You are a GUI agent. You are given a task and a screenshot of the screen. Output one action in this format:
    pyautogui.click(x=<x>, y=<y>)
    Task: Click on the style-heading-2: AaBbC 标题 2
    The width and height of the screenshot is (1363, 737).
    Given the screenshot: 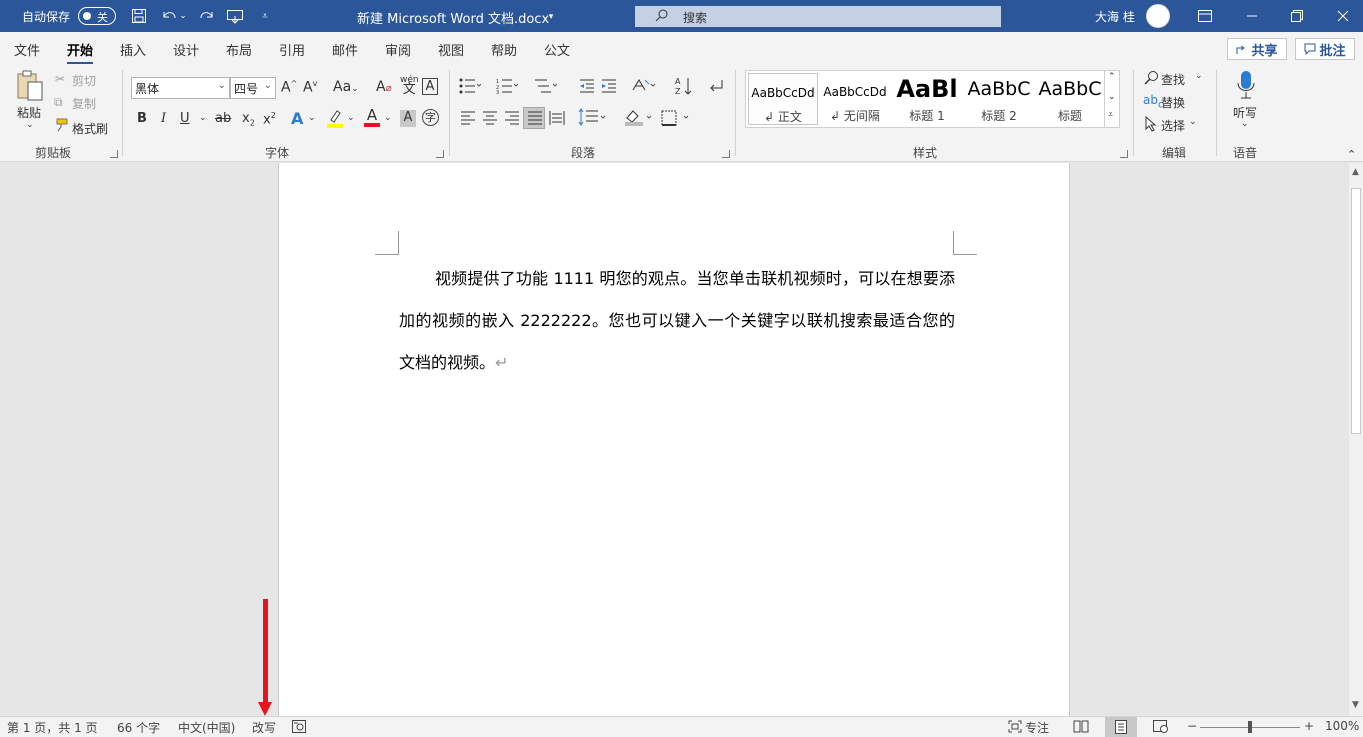 What is the action you would take?
    pyautogui.click(x=999, y=99)
    